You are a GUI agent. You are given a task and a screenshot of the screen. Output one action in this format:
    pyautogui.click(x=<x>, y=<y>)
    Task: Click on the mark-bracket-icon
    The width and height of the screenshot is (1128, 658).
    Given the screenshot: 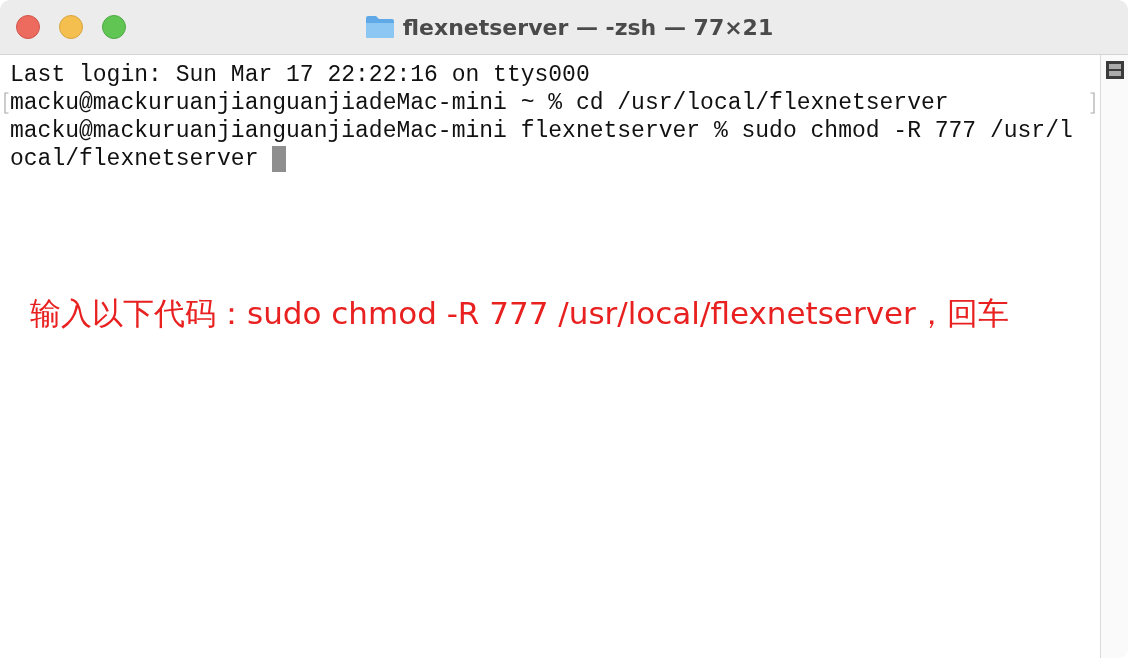 What is the action you would take?
    pyautogui.click(x=1092, y=103)
    